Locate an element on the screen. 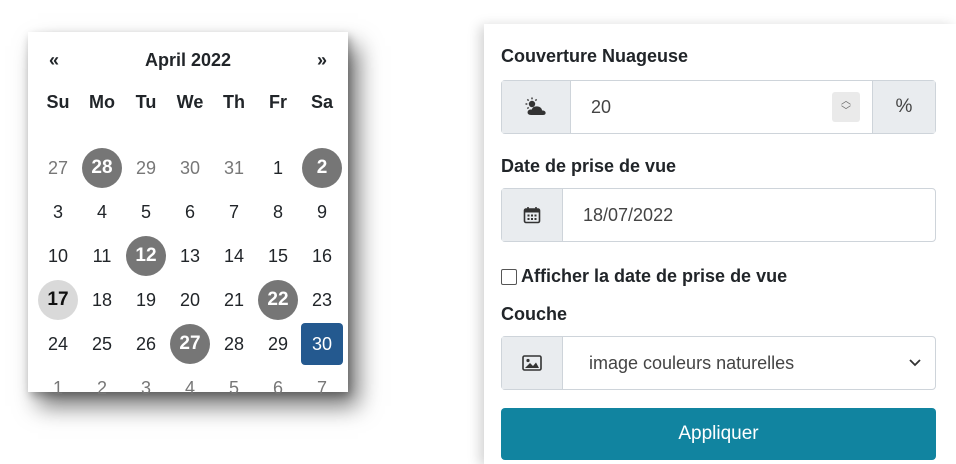 The image size is (956, 464). calendar-day: 8 is located at coordinates (278, 212).